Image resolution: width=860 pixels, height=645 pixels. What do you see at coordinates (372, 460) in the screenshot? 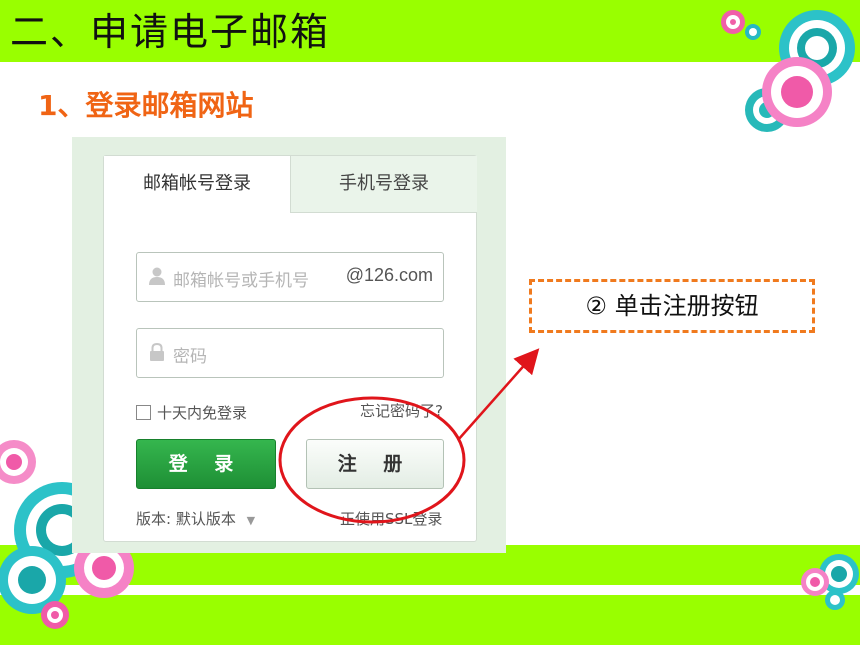
I see `highlight-ellipse` at bounding box center [372, 460].